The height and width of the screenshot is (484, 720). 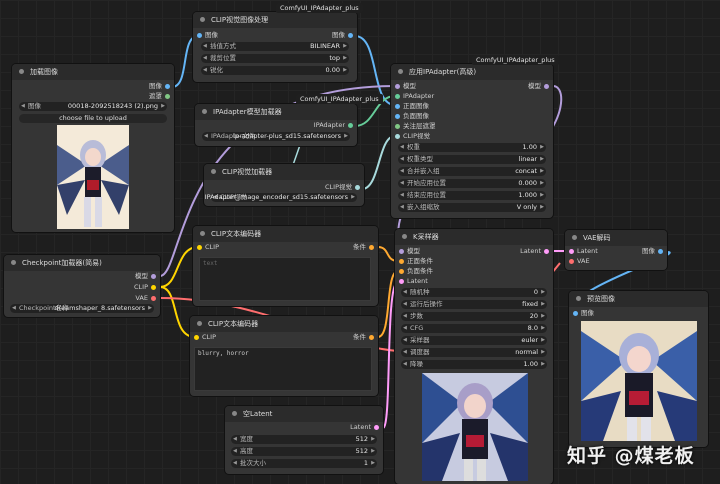 I want to click on widget-weight: 权重1.00, so click(x=472, y=147).